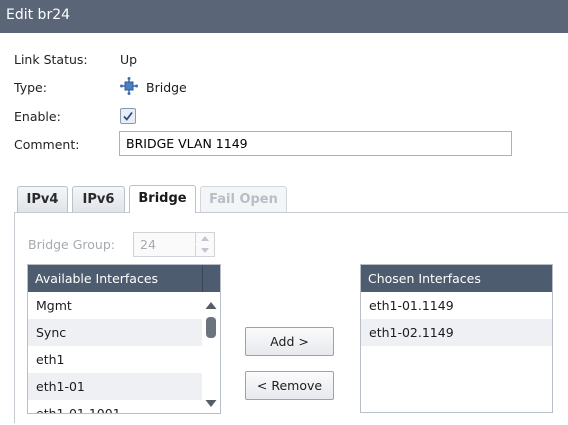  Describe the element at coordinates (129, 86) in the screenshot. I see `bridge-icon` at that location.